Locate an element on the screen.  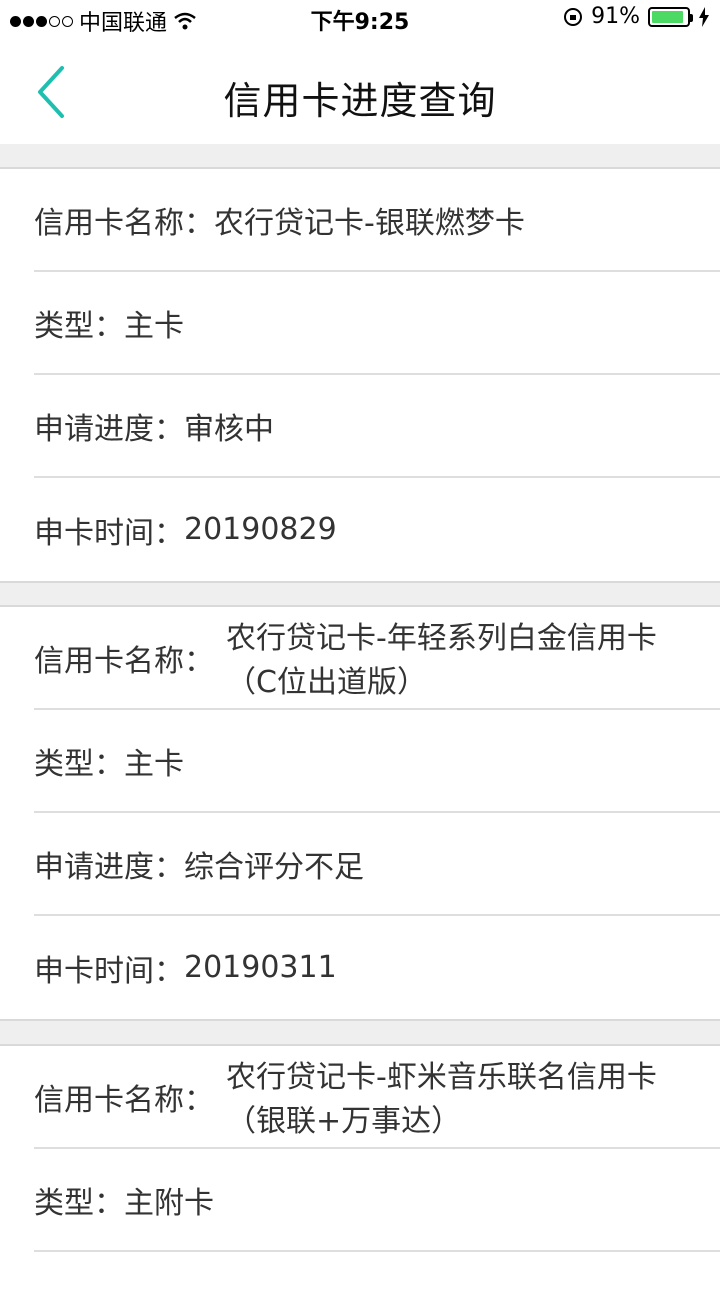
status-right: 91% is located at coordinates (636, 16).